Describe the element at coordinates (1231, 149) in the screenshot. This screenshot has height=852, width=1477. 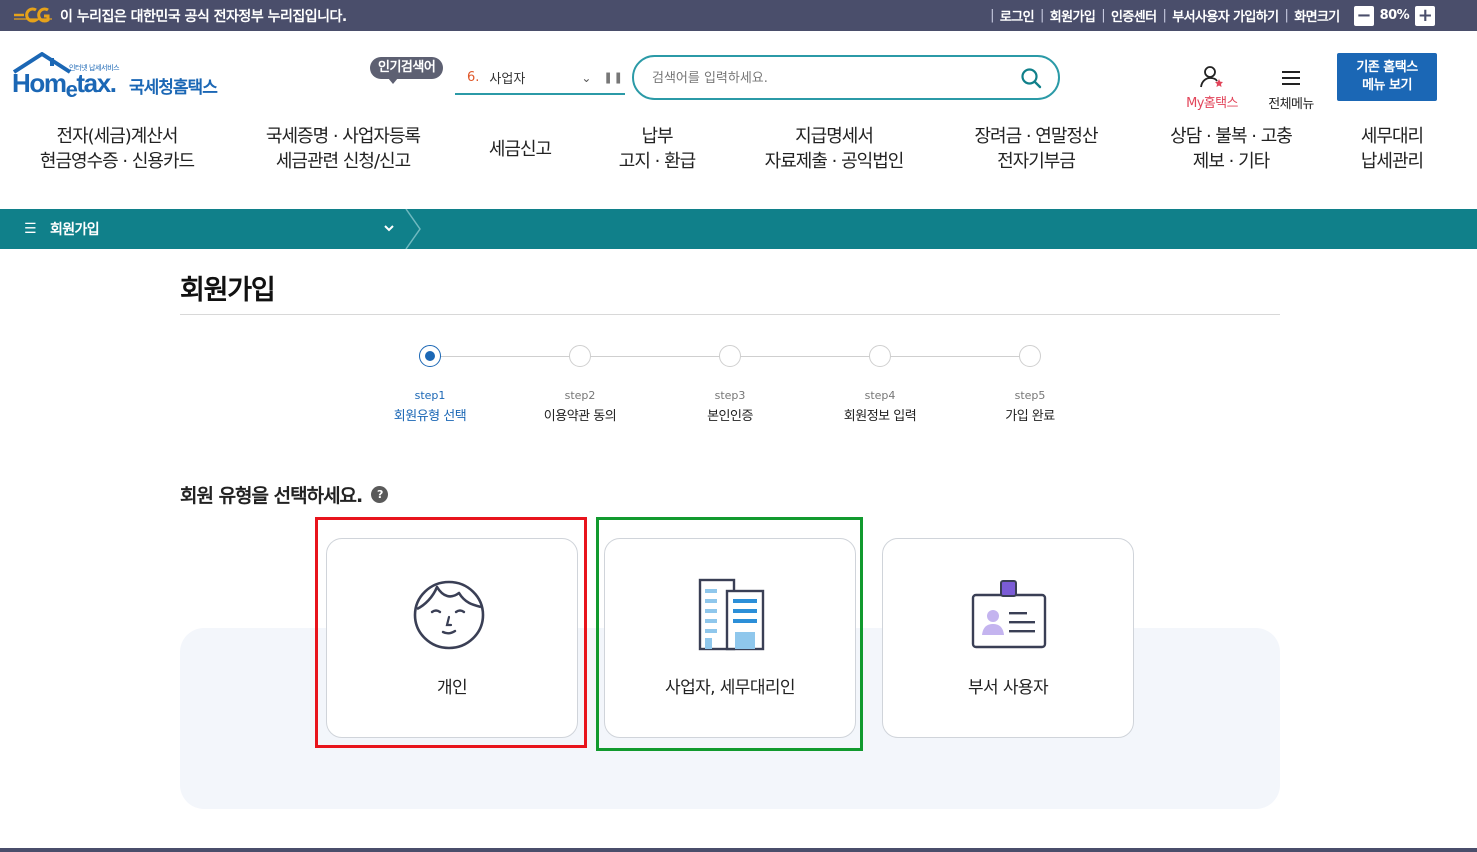
I see `gnb-item-consult: 상담 · 불복 · 고충 제보 · 기타` at that location.